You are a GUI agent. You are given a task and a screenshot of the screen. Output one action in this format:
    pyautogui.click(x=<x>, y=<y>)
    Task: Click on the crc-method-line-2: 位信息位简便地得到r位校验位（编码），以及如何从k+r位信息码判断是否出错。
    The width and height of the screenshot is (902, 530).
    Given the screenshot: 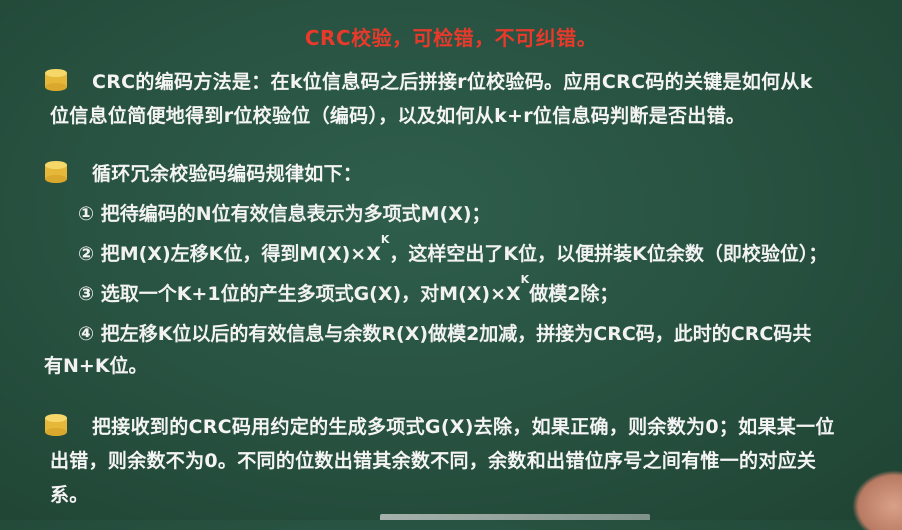 What is the action you would take?
    pyautogui.click(x=398, y=116)
    